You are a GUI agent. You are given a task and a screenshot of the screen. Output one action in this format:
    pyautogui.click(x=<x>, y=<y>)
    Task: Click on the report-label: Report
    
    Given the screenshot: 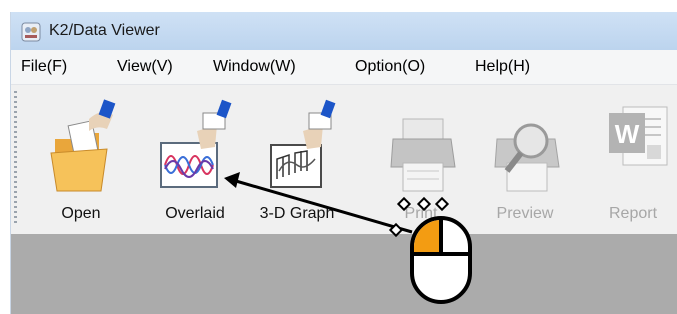 What is the action you would take?
    pyautogui.click(x=633, y=213)
    